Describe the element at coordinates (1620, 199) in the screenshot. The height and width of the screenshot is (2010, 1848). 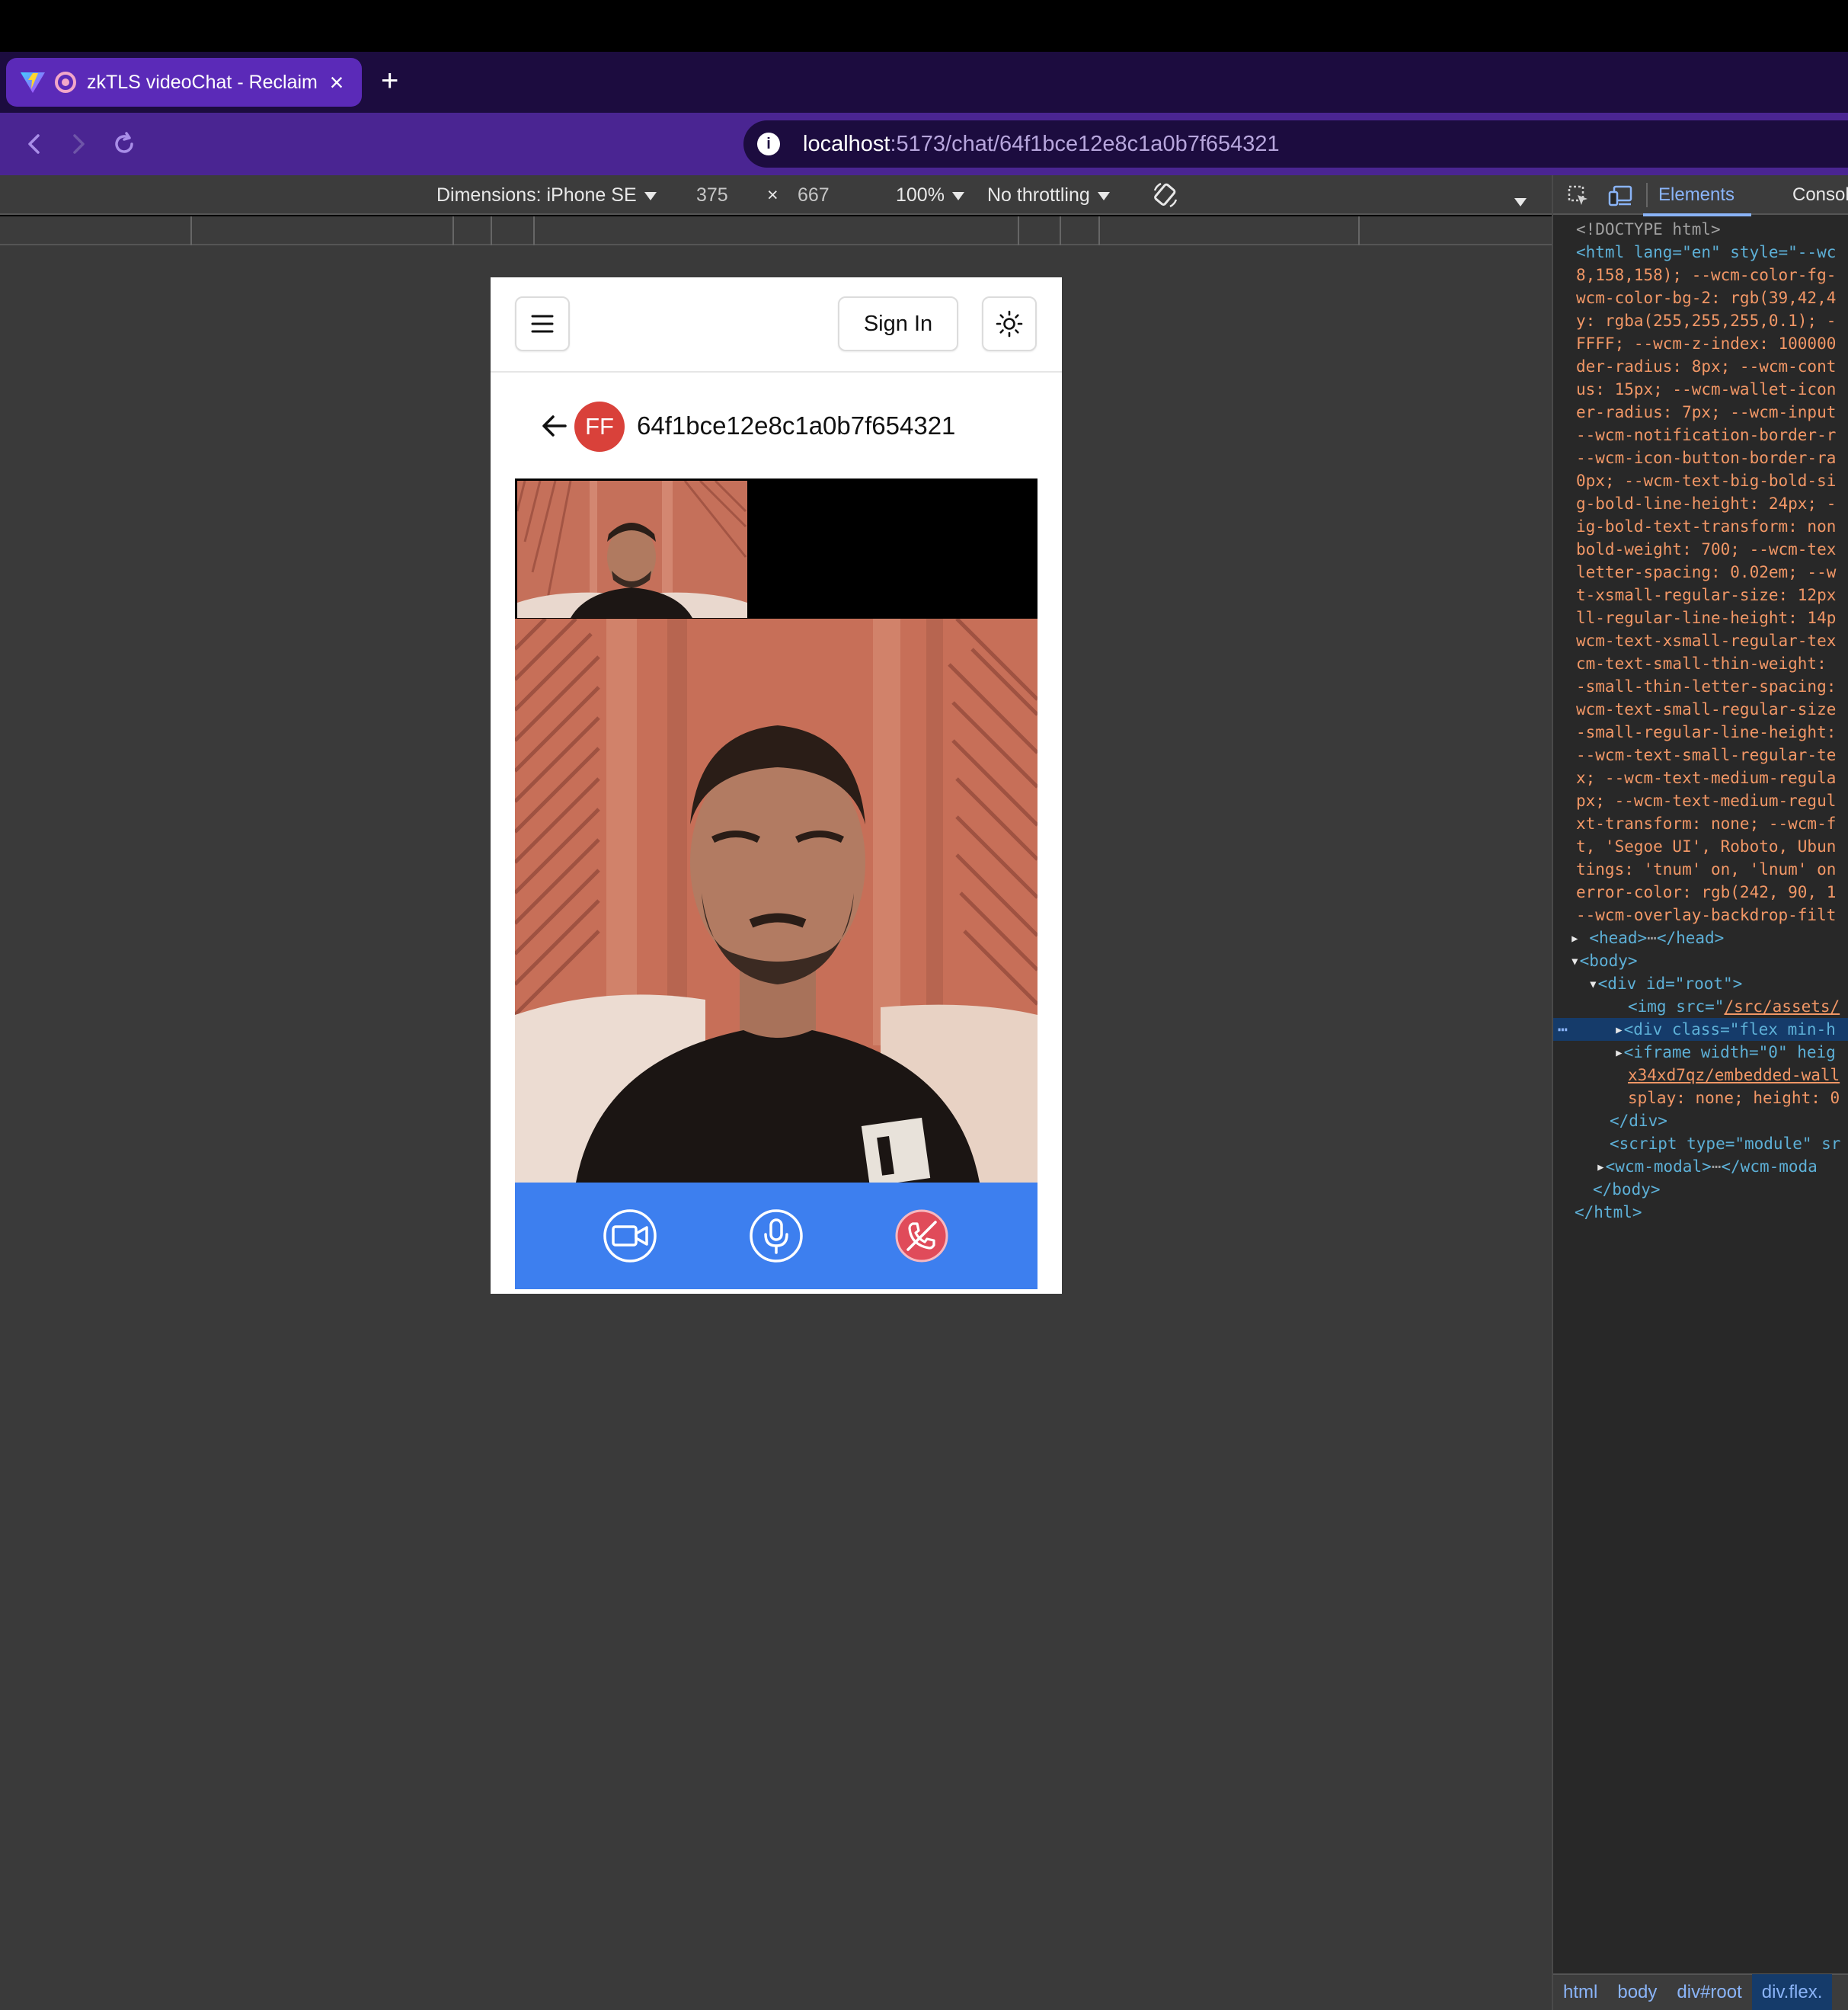
I see `device-toggle-icon` at that location.